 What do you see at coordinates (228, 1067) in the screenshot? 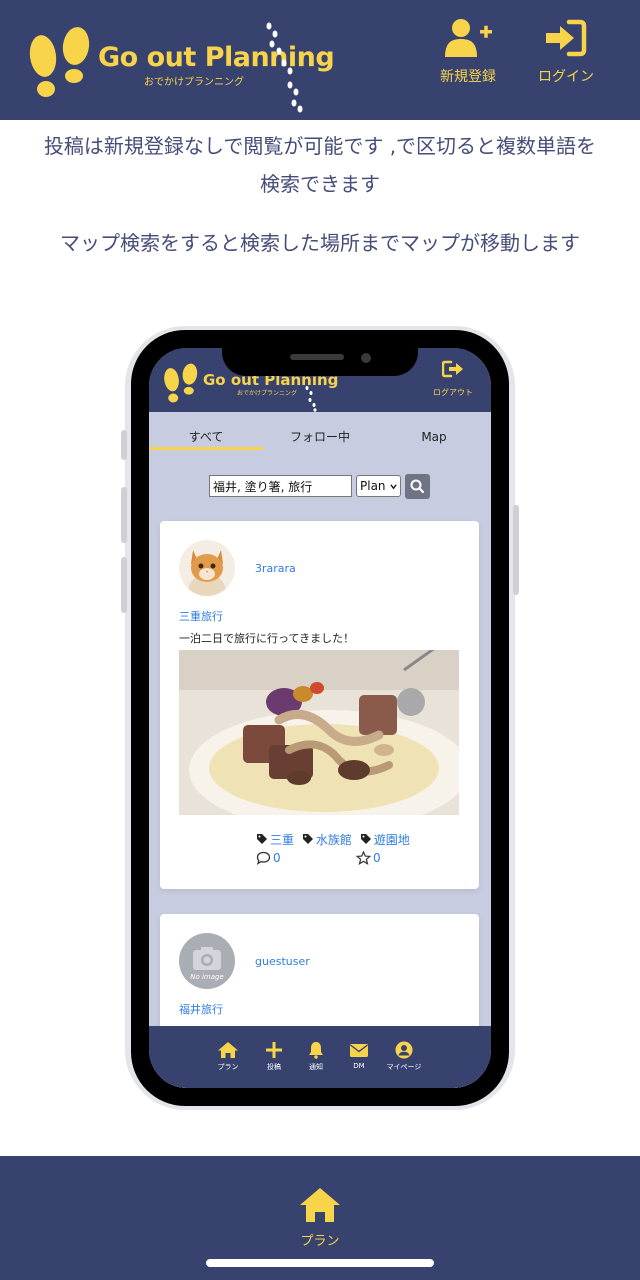
I see `nav-plan-label: プラン` at bounding box center [228, 1067].